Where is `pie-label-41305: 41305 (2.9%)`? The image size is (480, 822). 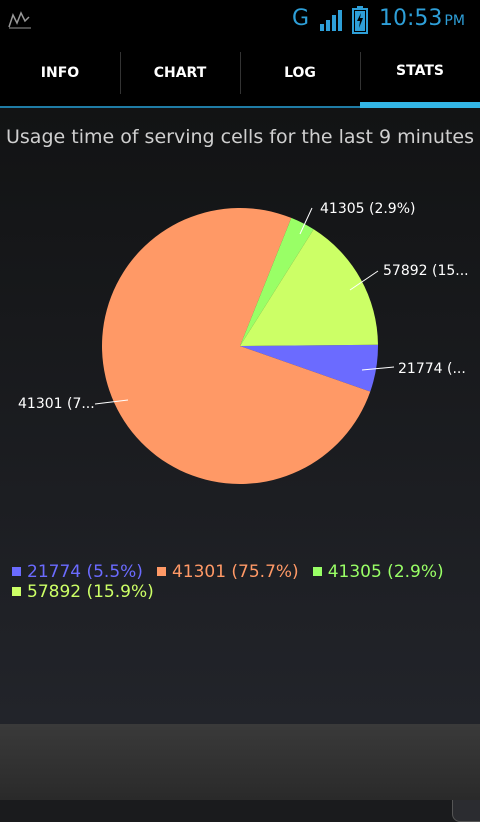 pie-label-41305: 41305 (2.9%) is located at coordinates (367, 209).